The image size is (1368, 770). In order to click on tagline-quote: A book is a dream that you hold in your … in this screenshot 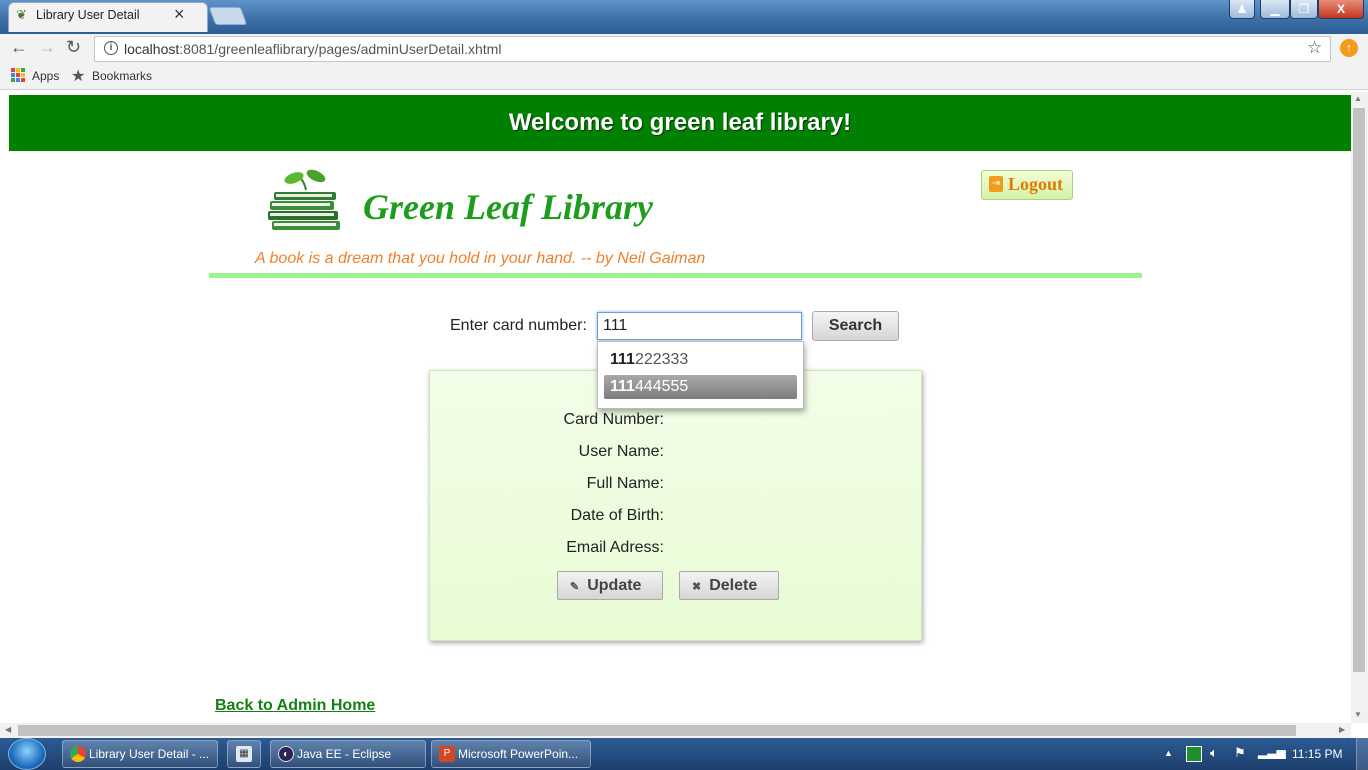, I will do `click(480, 258)`.